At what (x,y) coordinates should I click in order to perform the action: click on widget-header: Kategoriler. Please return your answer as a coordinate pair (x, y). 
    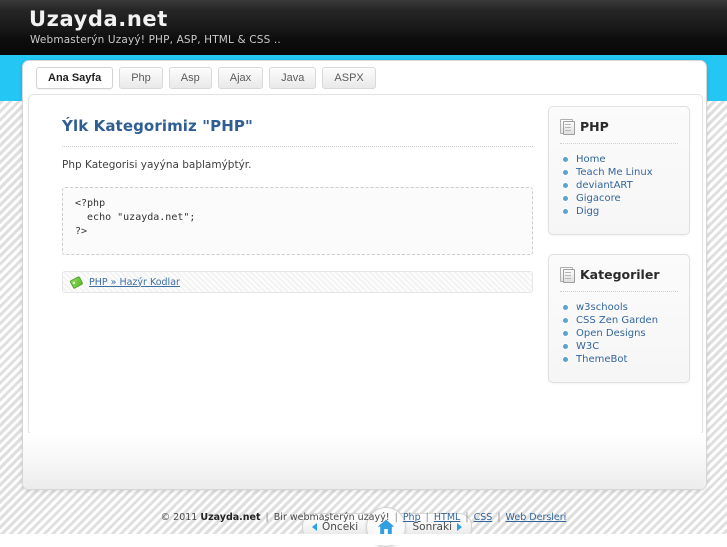
    Looking at the image, I should click on (619, 279).